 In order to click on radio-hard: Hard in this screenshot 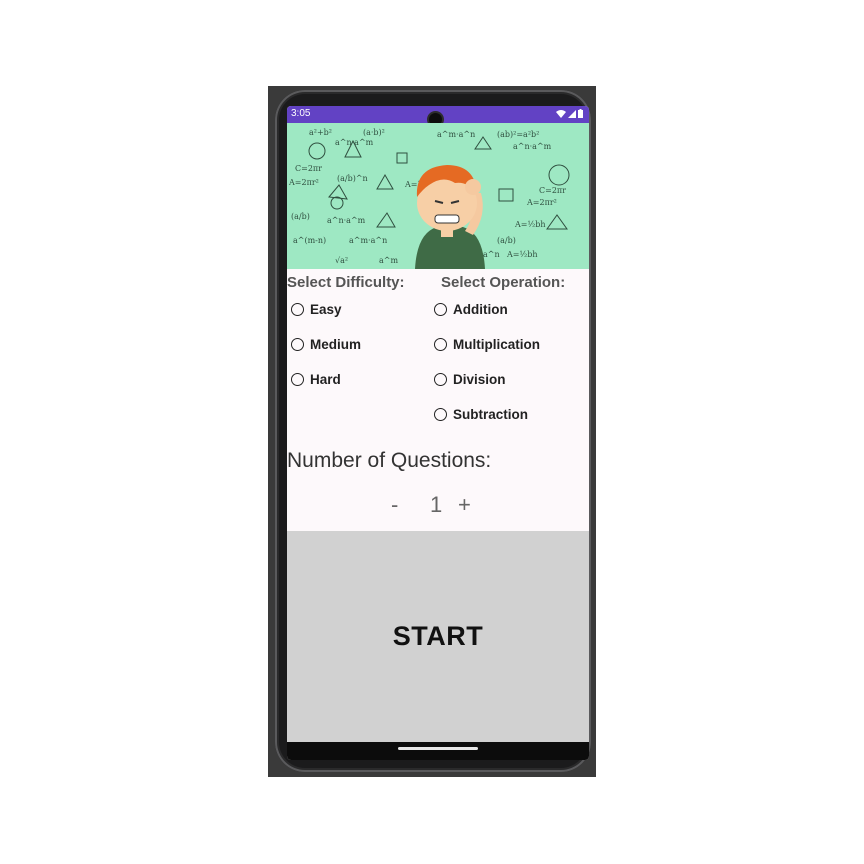, I will do `click(316, 379)`.